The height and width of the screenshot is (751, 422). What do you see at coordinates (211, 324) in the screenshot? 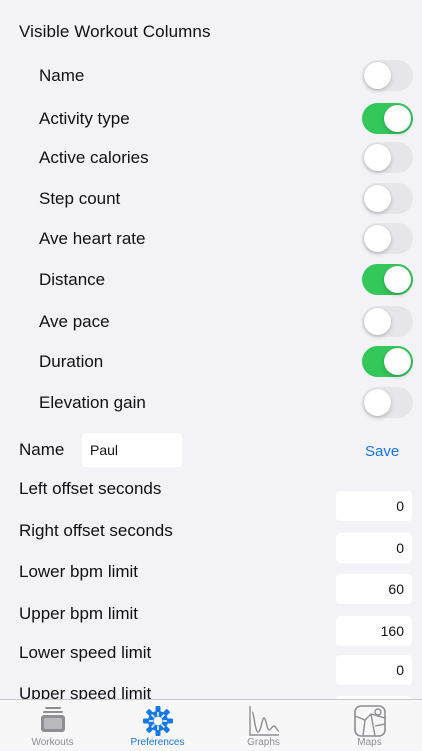
I see `column-row-ave-pace: Ave pace` at bounding box center [211, 324].